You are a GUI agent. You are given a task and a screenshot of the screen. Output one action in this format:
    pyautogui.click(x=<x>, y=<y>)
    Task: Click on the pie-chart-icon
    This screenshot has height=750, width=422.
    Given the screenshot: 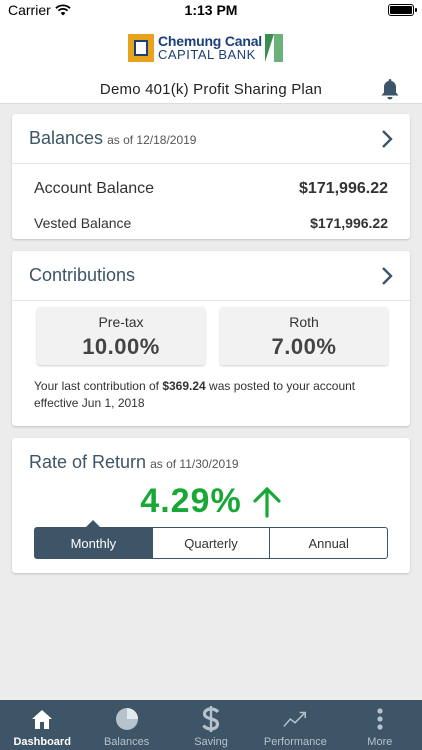 What is the action you would take?
    pyautogui.click(x=126, y=719)
    